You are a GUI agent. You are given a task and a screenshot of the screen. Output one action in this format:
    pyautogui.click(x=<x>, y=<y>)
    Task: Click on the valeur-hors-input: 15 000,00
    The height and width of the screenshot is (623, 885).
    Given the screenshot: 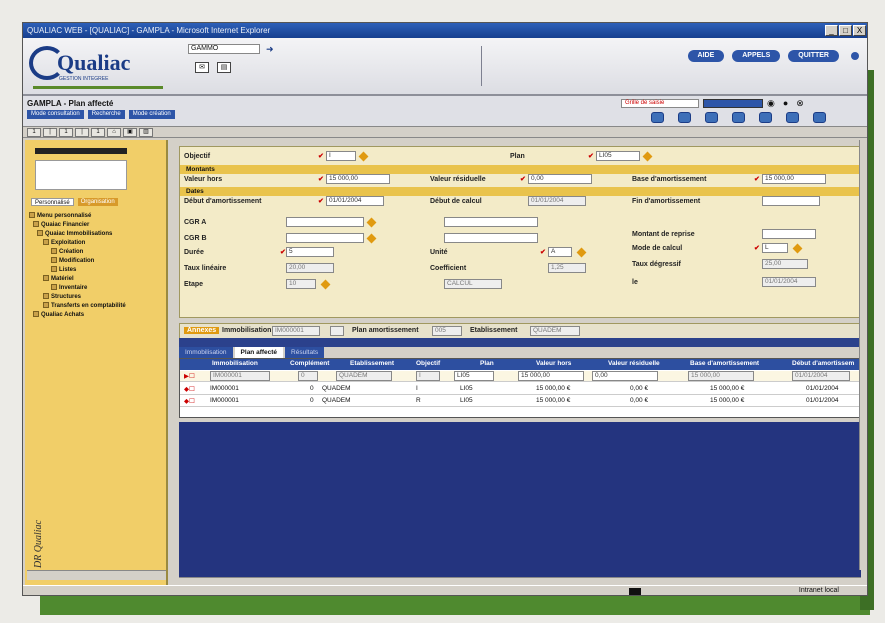 What is the action you would take?
    pyautogui.click(x=358, y=179)
    